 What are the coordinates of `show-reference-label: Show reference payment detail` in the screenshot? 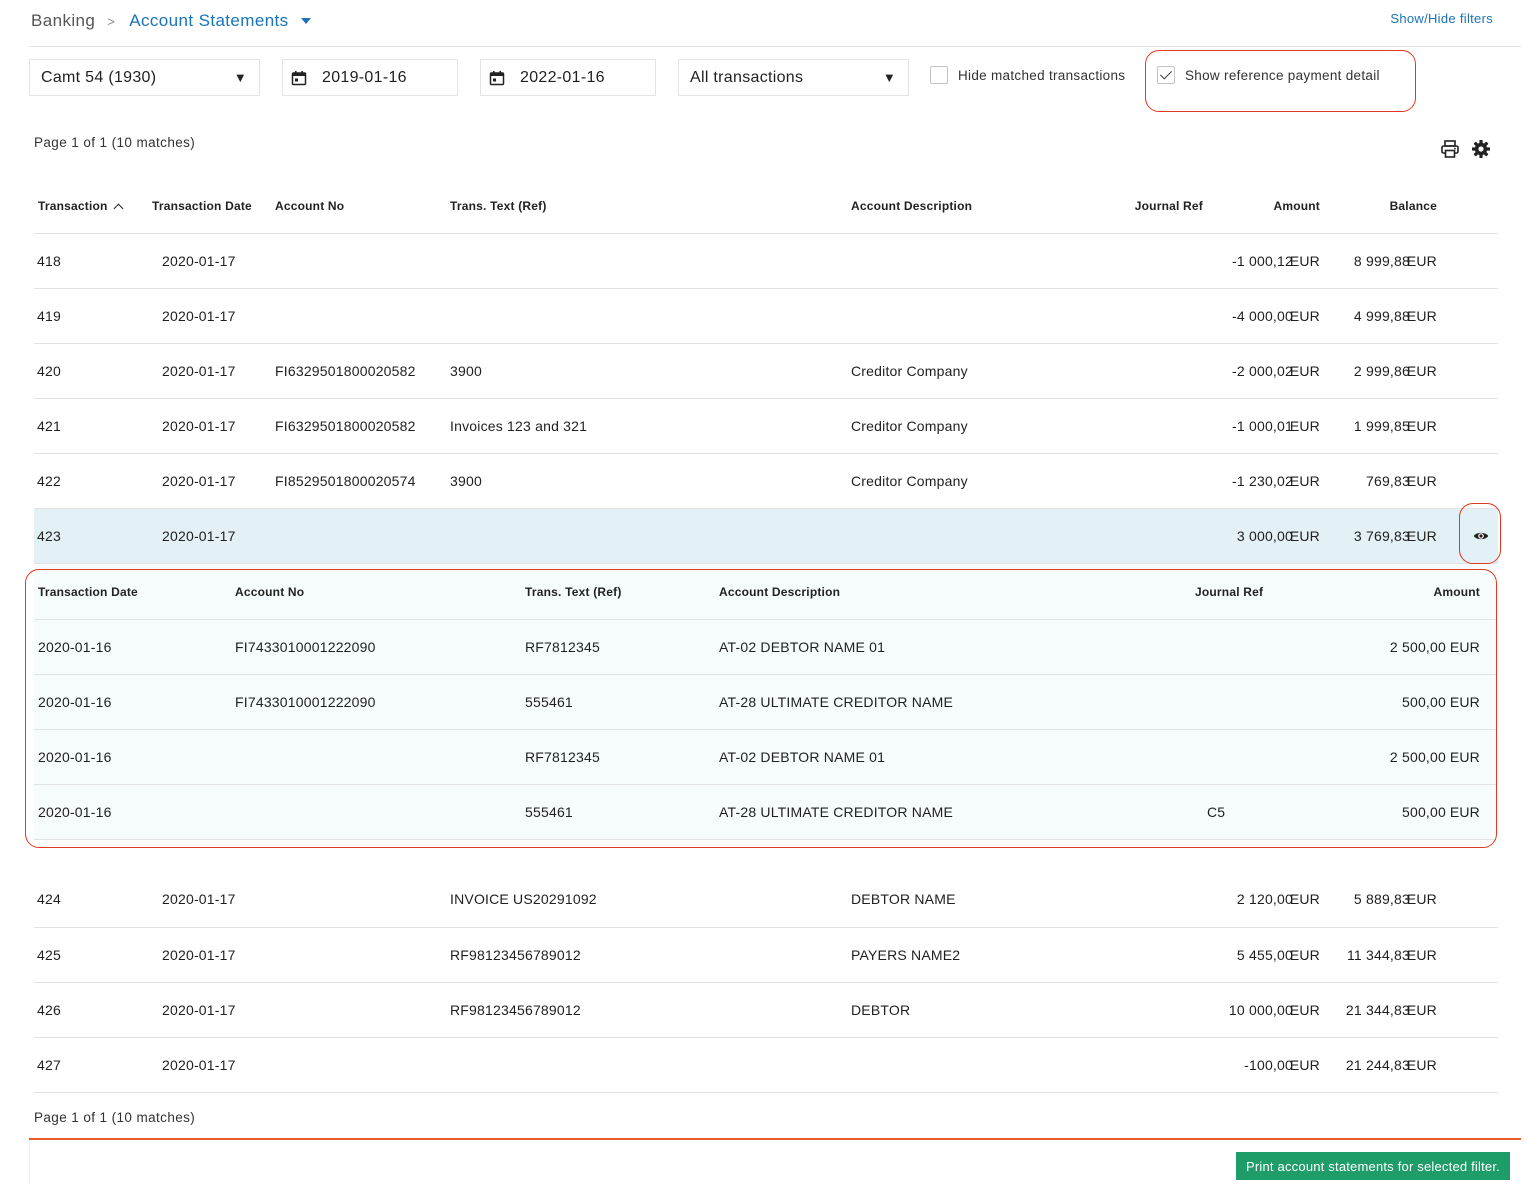 It's located at (1282, 75).